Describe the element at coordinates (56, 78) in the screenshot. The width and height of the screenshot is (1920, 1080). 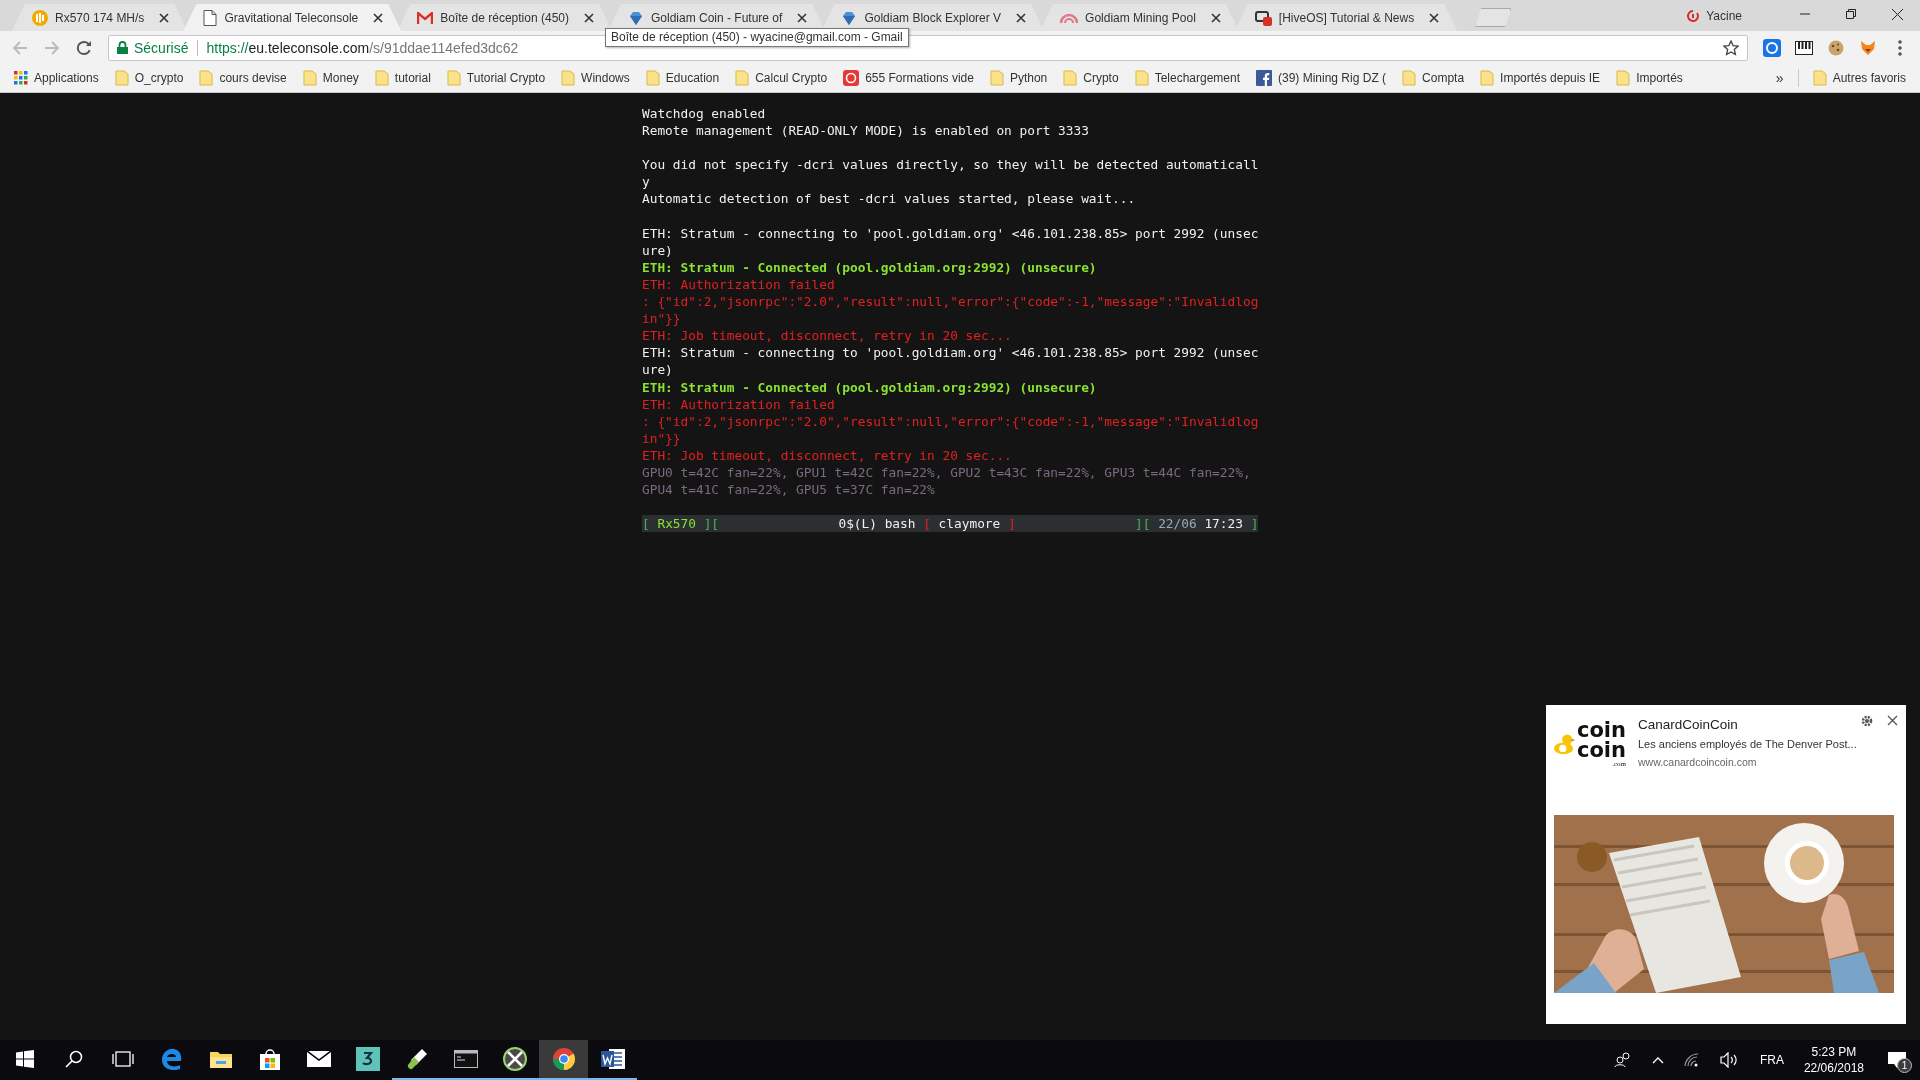
I see `bookmark: Applications` at that location.